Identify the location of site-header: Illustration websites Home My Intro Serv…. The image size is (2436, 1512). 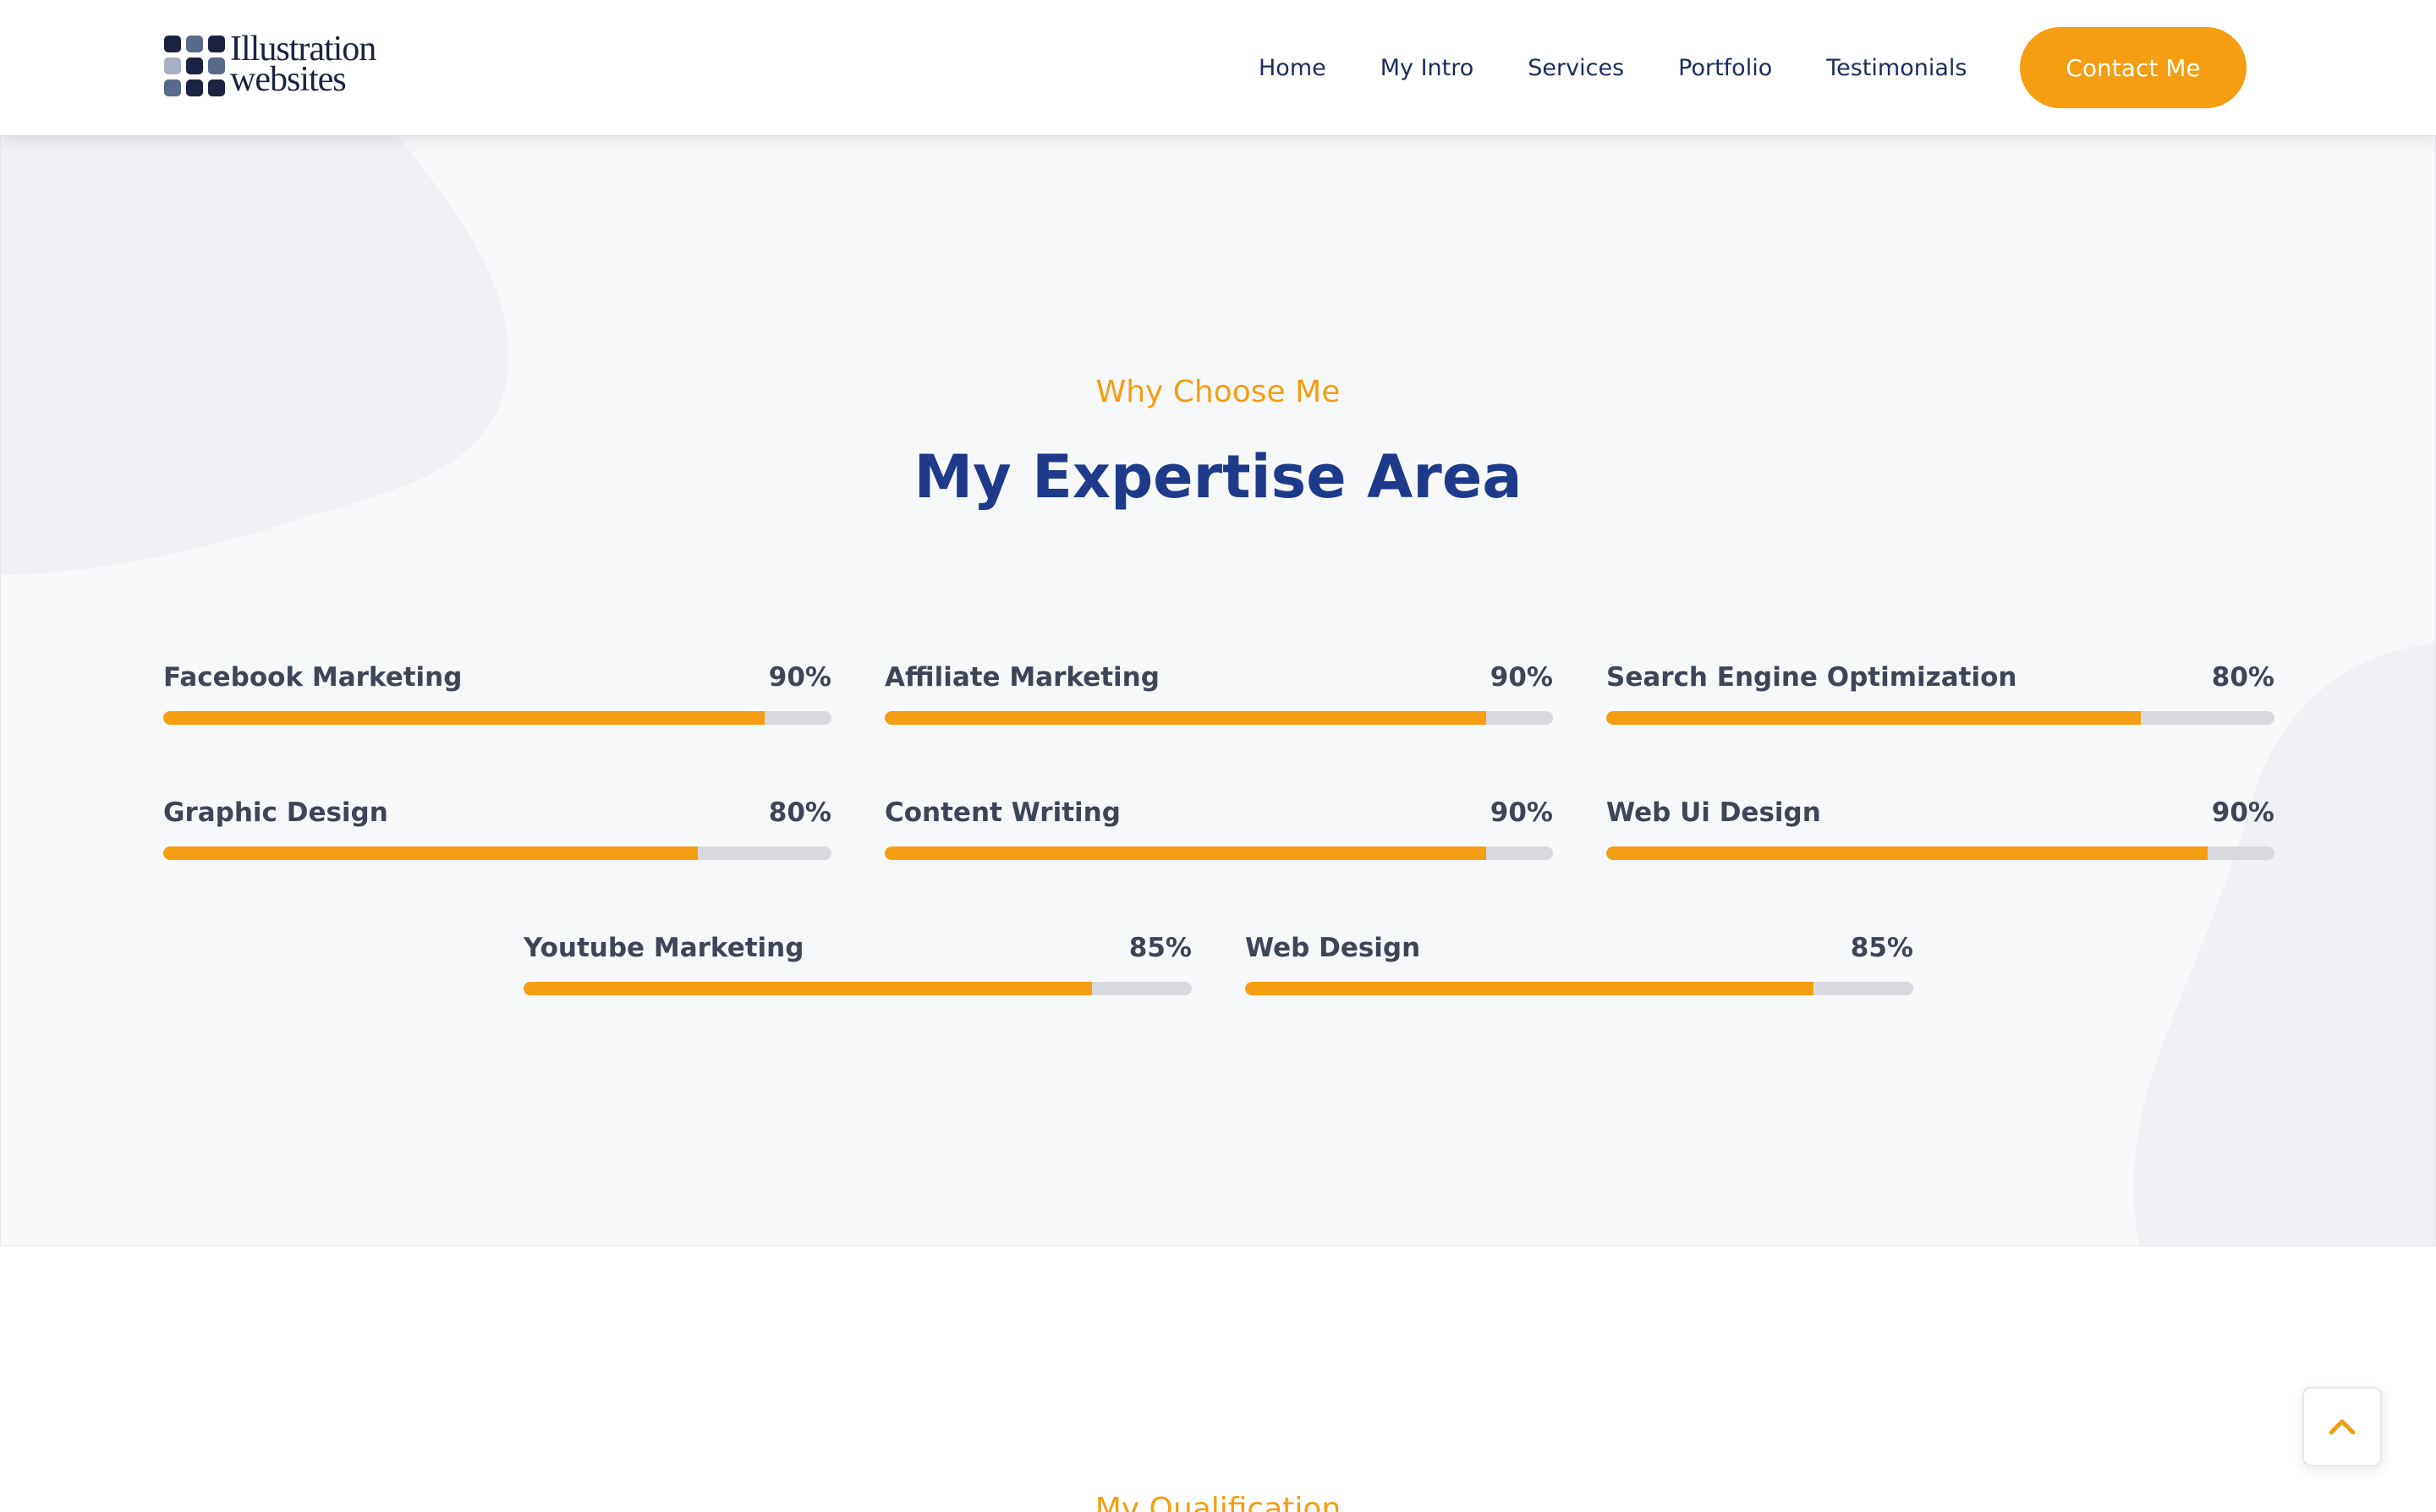
(1218, 67).